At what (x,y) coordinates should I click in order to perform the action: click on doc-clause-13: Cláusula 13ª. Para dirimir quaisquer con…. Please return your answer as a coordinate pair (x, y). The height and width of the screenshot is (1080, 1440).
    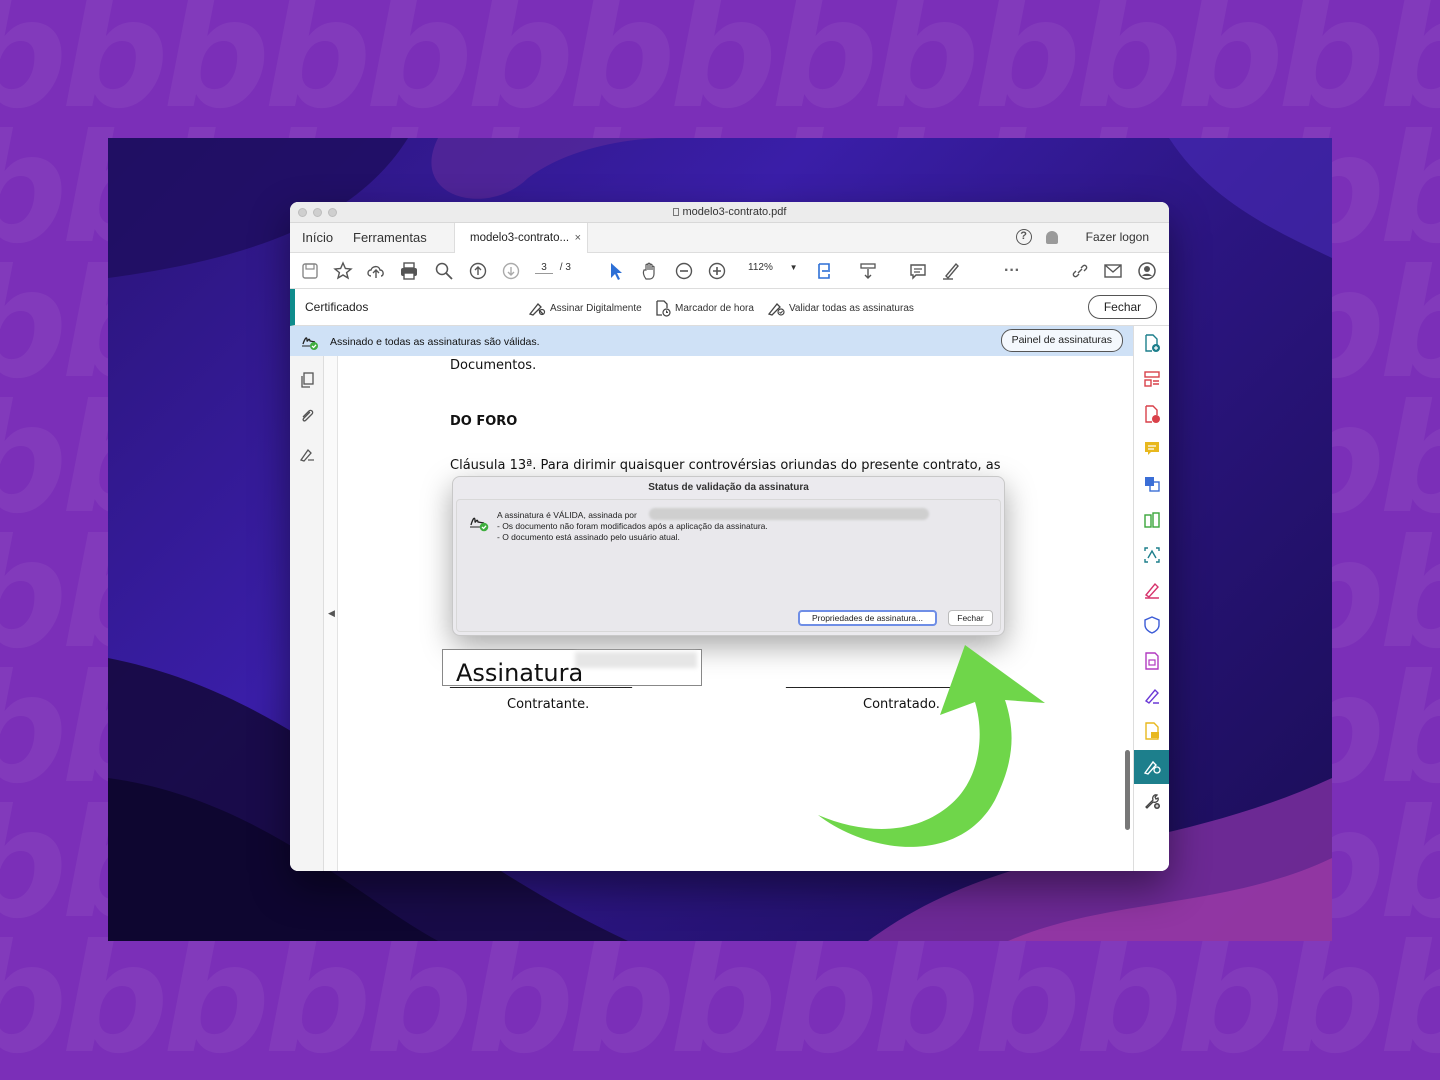
    Looking at the image, I should click on (725, 465).